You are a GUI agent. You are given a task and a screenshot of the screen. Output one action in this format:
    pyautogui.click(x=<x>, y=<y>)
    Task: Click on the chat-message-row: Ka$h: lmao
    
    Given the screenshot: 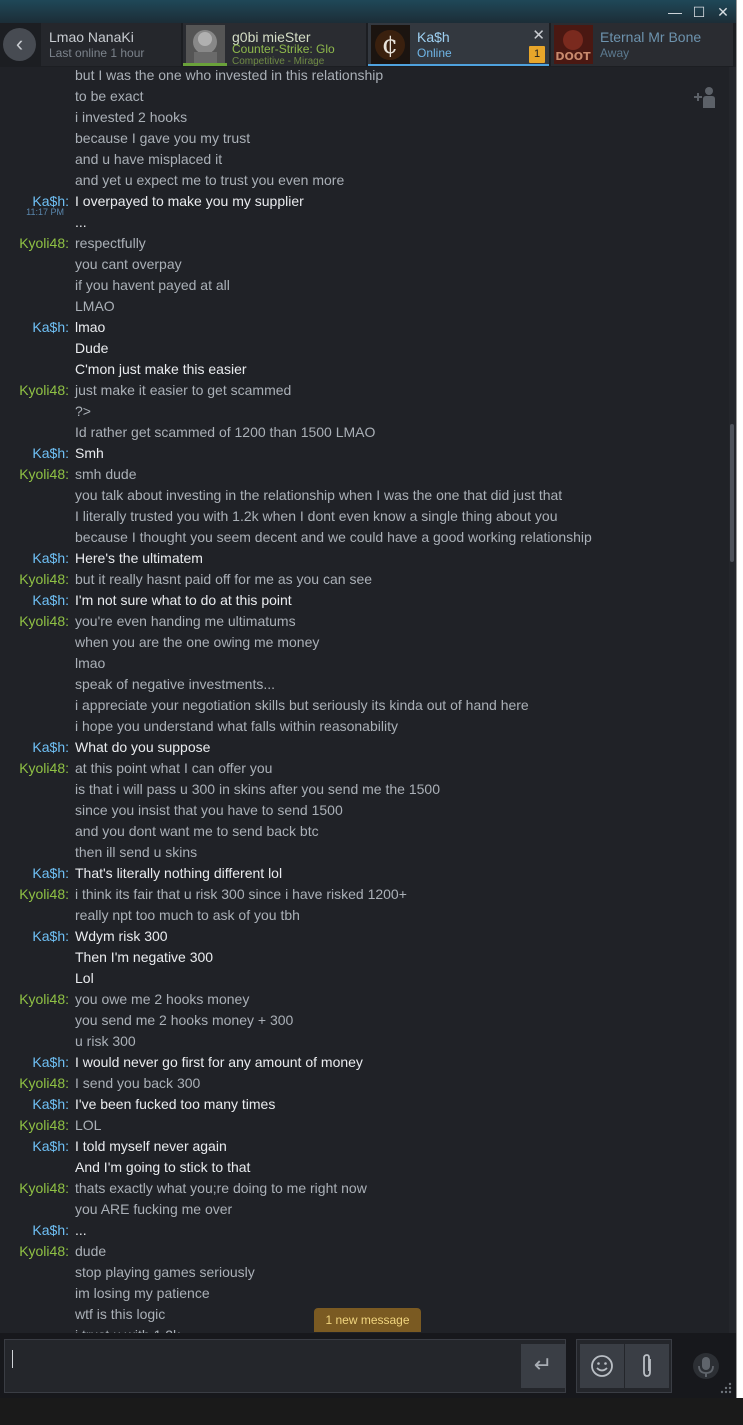 What is the action you would take?
    pyautogui.click(x=364, y=327)
    